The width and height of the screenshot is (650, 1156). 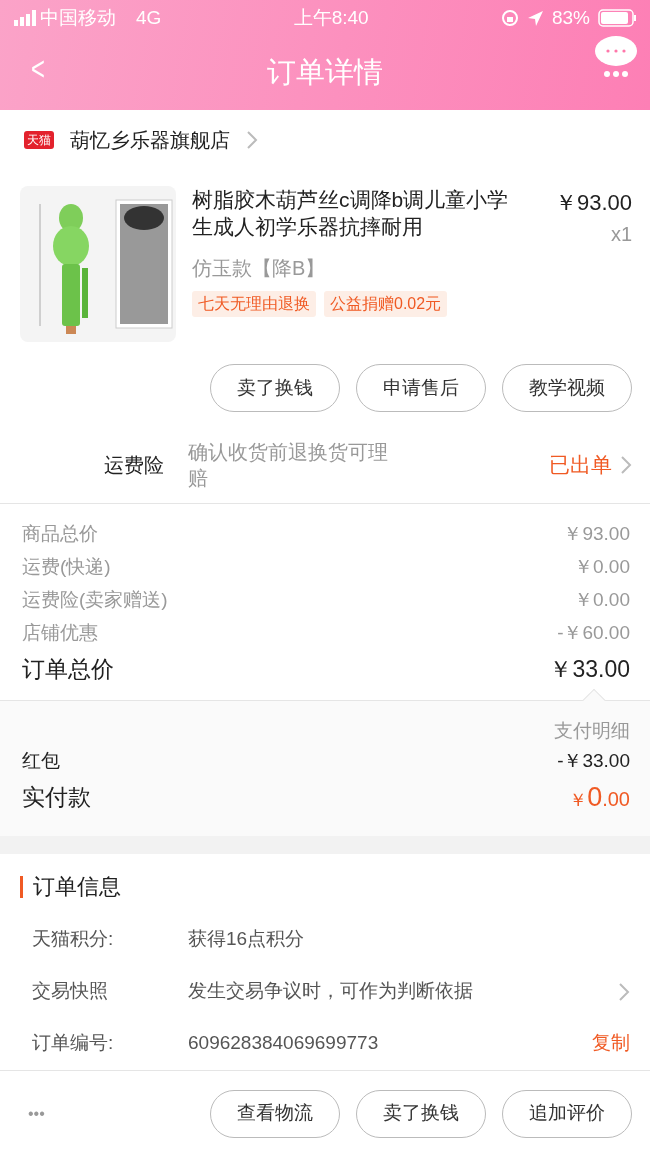 I want to click on cost-label: 运费险(卖家赠送), so click(x=95, y=600).